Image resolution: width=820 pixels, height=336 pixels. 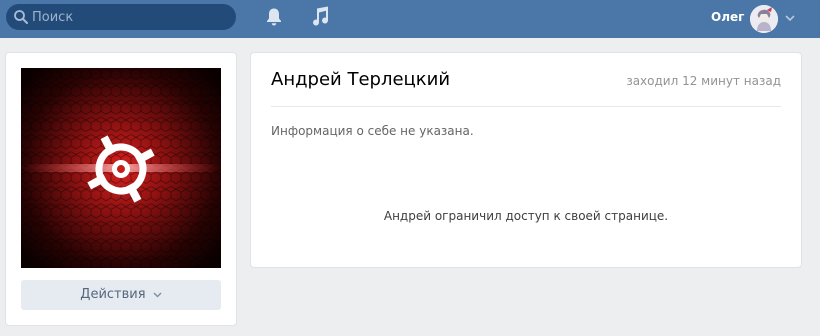 I want to click on user-name: Олег, so click(x=728, y=17).